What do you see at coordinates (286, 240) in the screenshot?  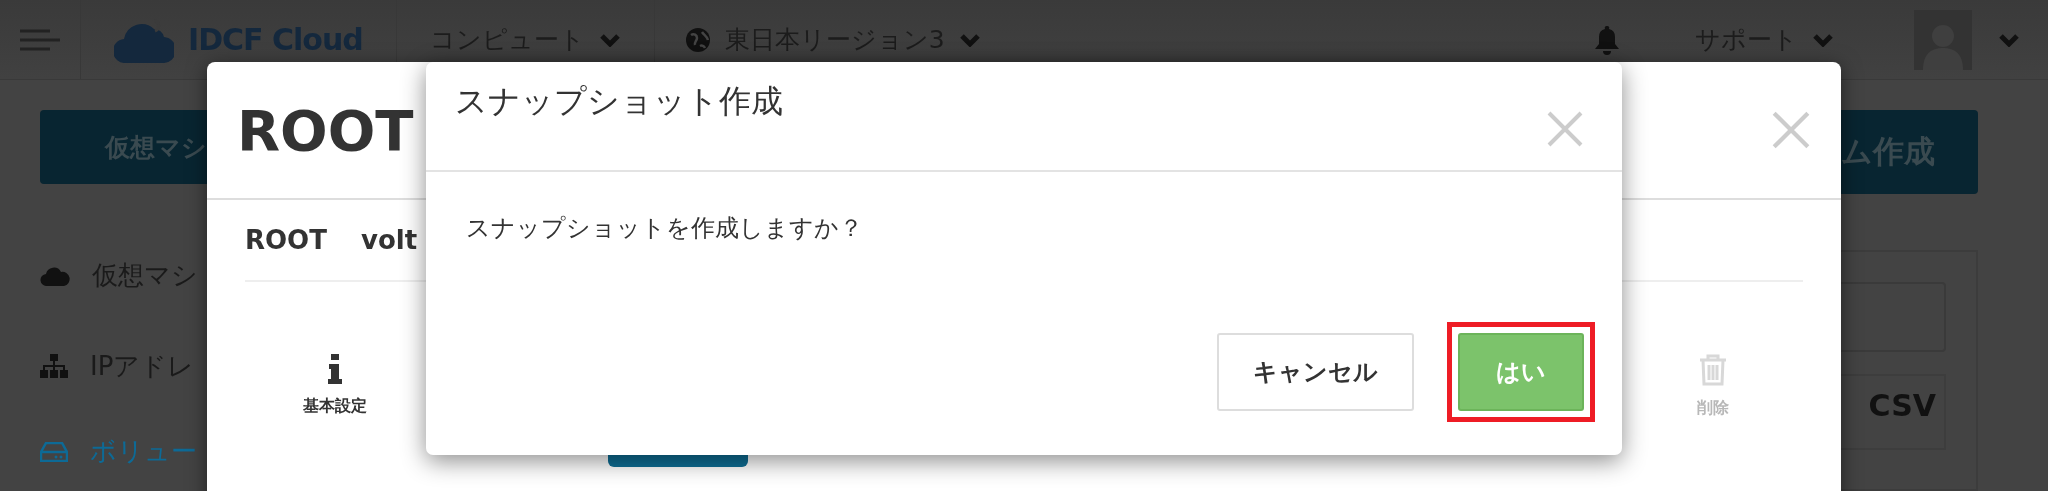 I see `volume-name: ROOT` at bounding box center [286, 240].